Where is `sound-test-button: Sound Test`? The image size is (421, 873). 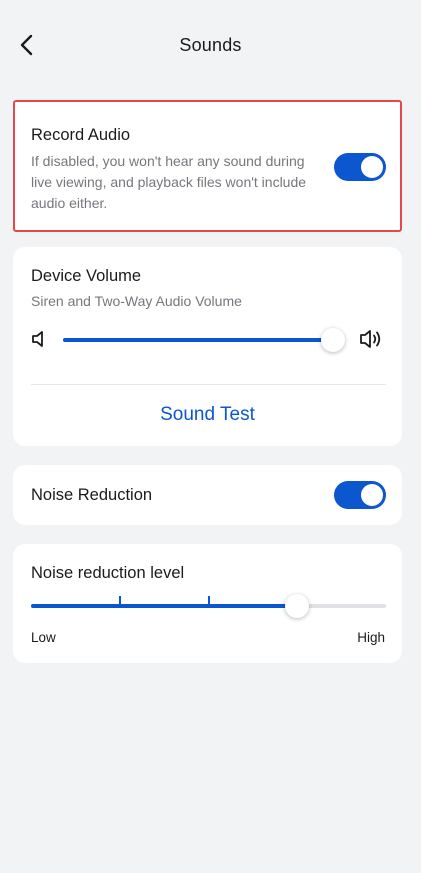
sound-test-button: Sound Test is located at coordinates (207, 415).